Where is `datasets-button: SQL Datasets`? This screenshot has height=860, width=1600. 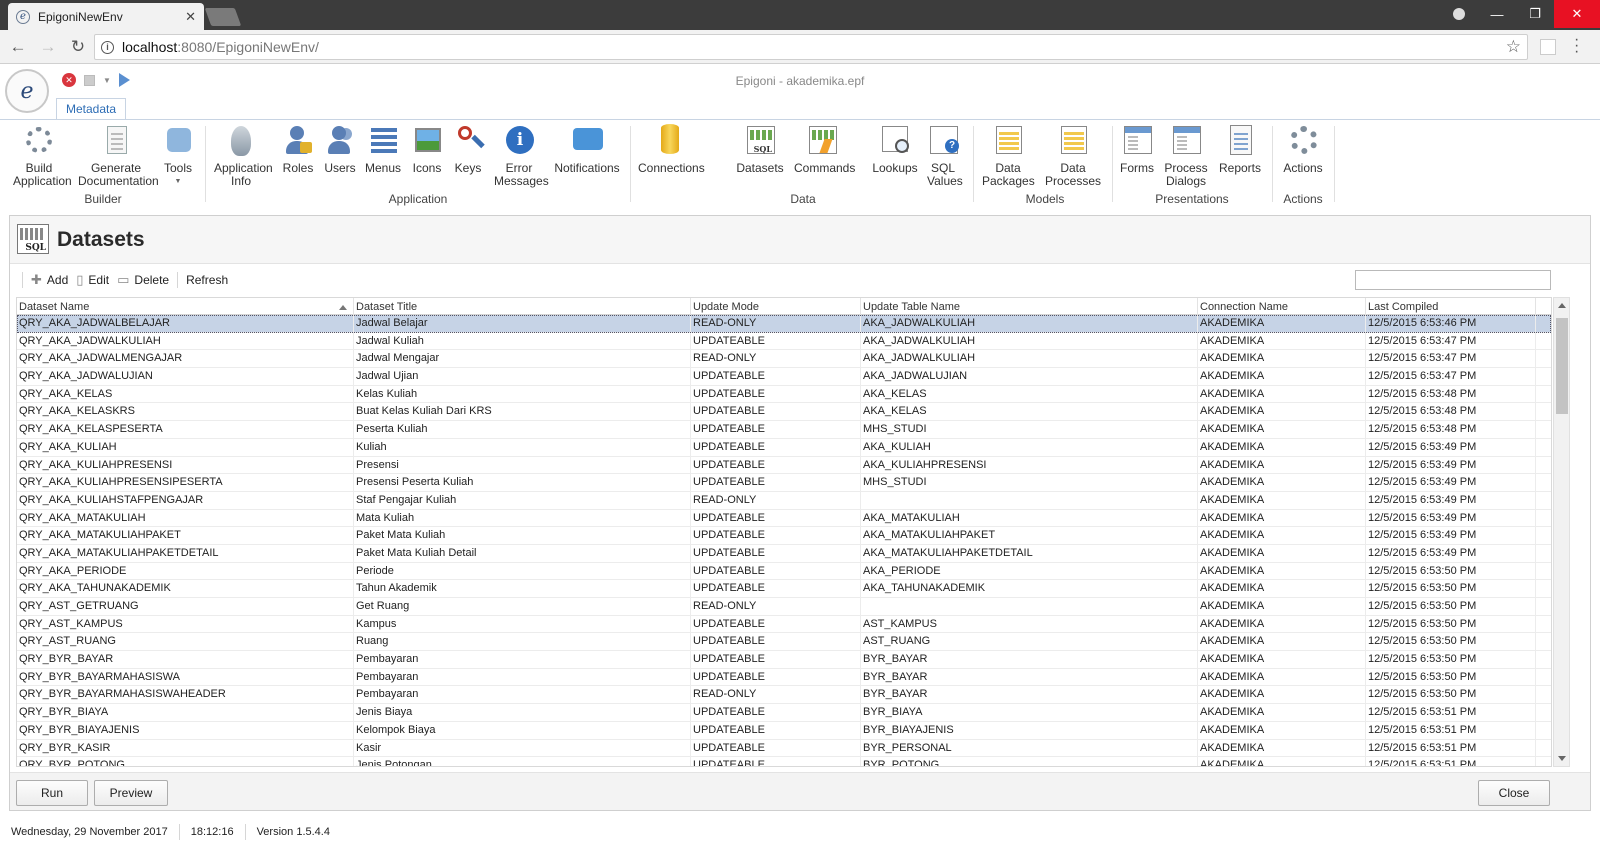
datasets-button: SQL Datasets is located at coordinates (760, 149).